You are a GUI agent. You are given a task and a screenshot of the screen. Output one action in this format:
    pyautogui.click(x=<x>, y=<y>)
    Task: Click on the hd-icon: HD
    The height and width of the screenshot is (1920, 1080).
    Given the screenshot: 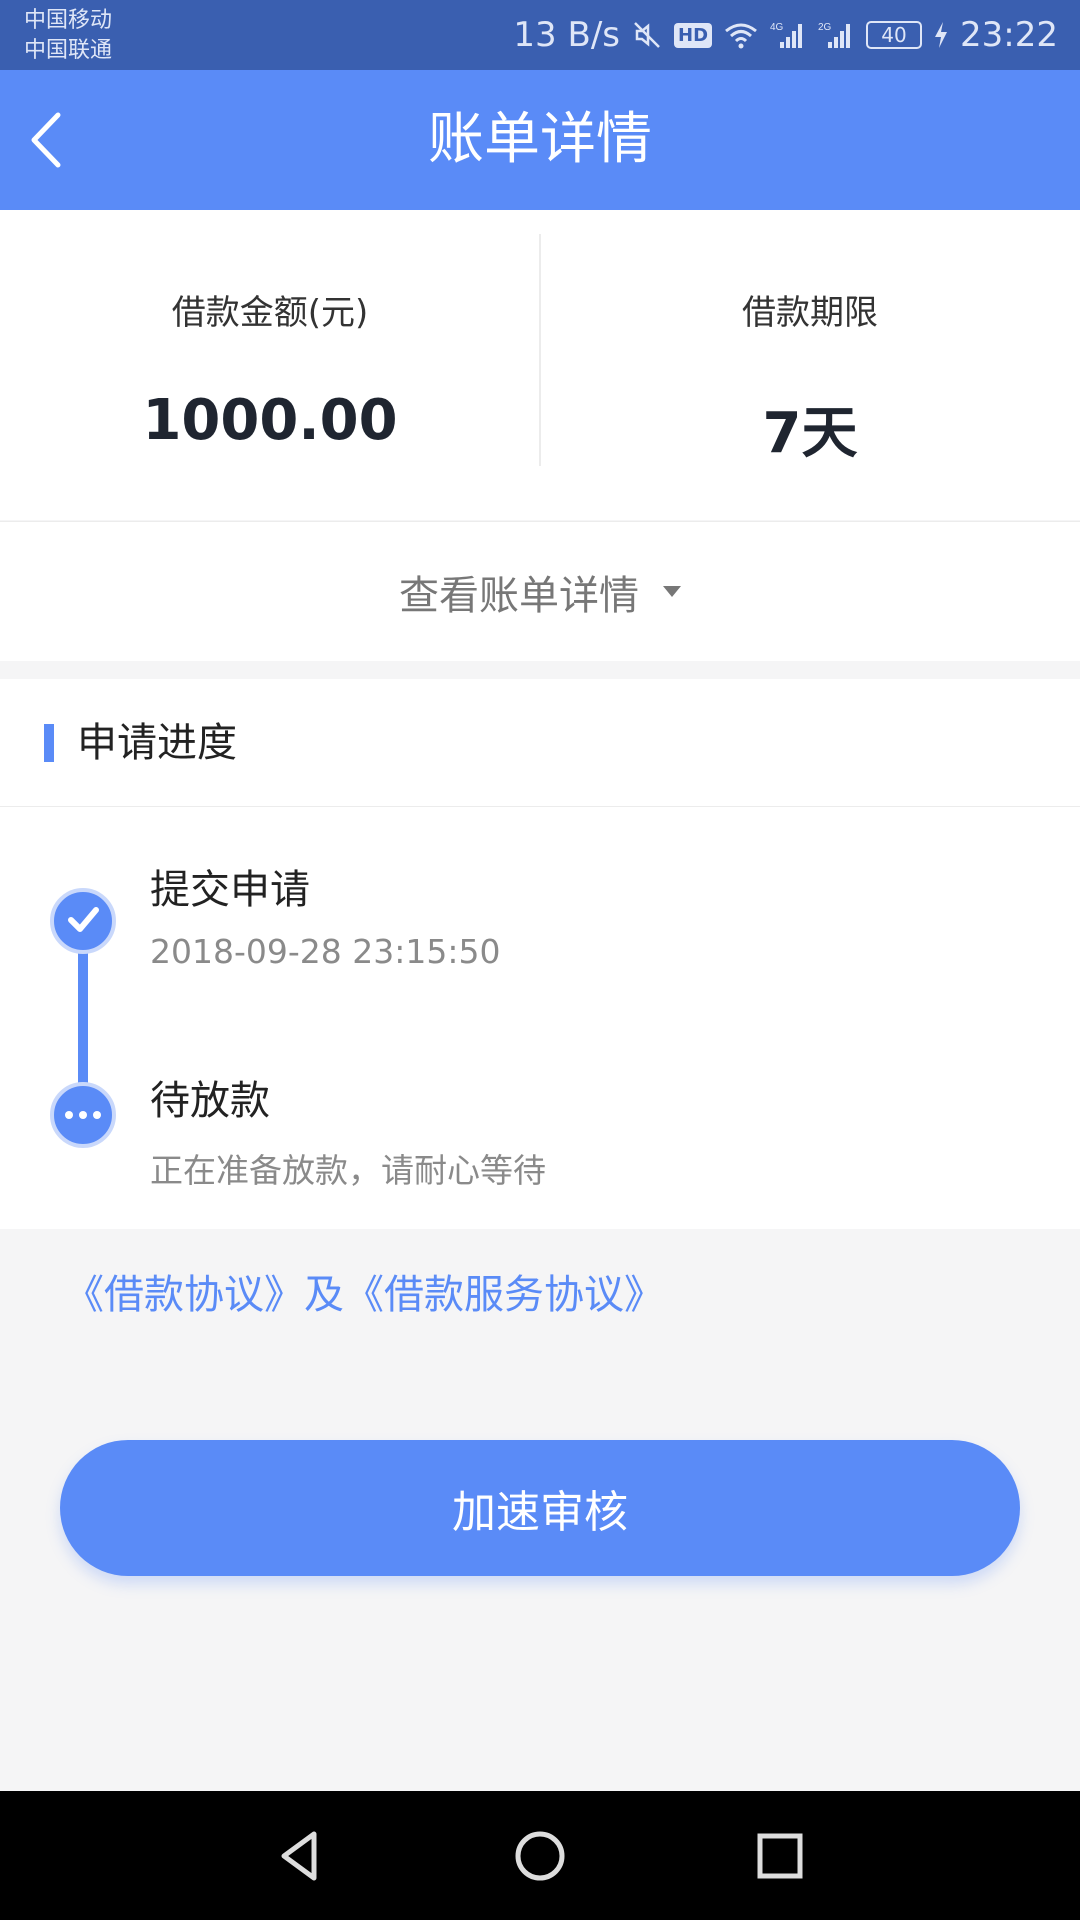 What is the action you would take?
    pyautogui.click(x=693, y=35)
    